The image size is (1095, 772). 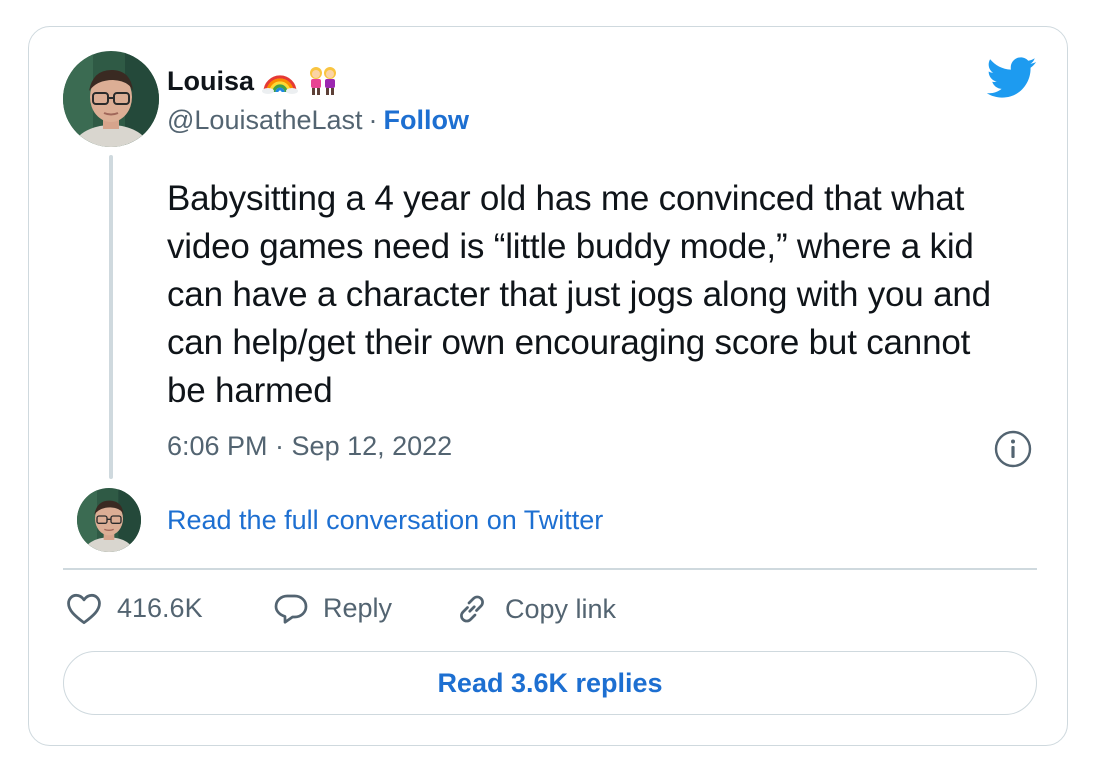 I want to click on author-name-row: Louisa, so click(x=253, y=81).